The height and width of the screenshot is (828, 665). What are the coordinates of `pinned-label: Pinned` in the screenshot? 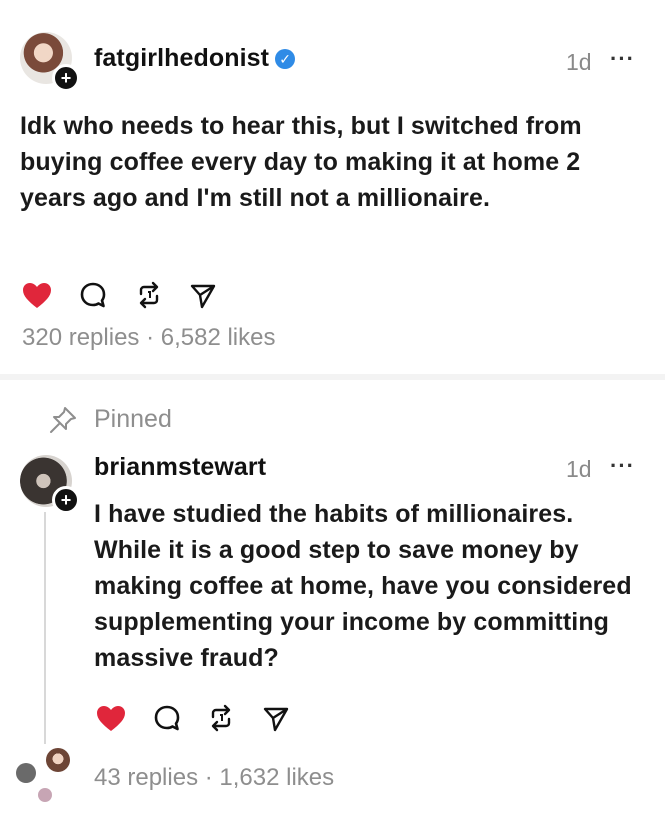 It's located at (133, 419).